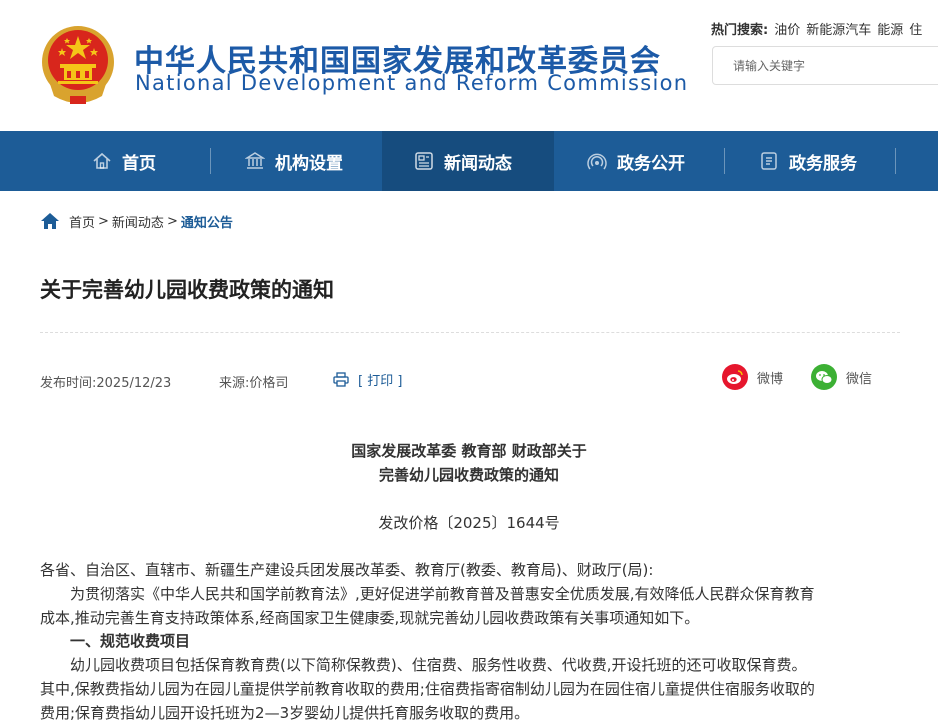 The width and height of the screenshot is (938, 727). Describe the element at coordinates (470, 332) in the screenshot. I see `title-divider` at that location.